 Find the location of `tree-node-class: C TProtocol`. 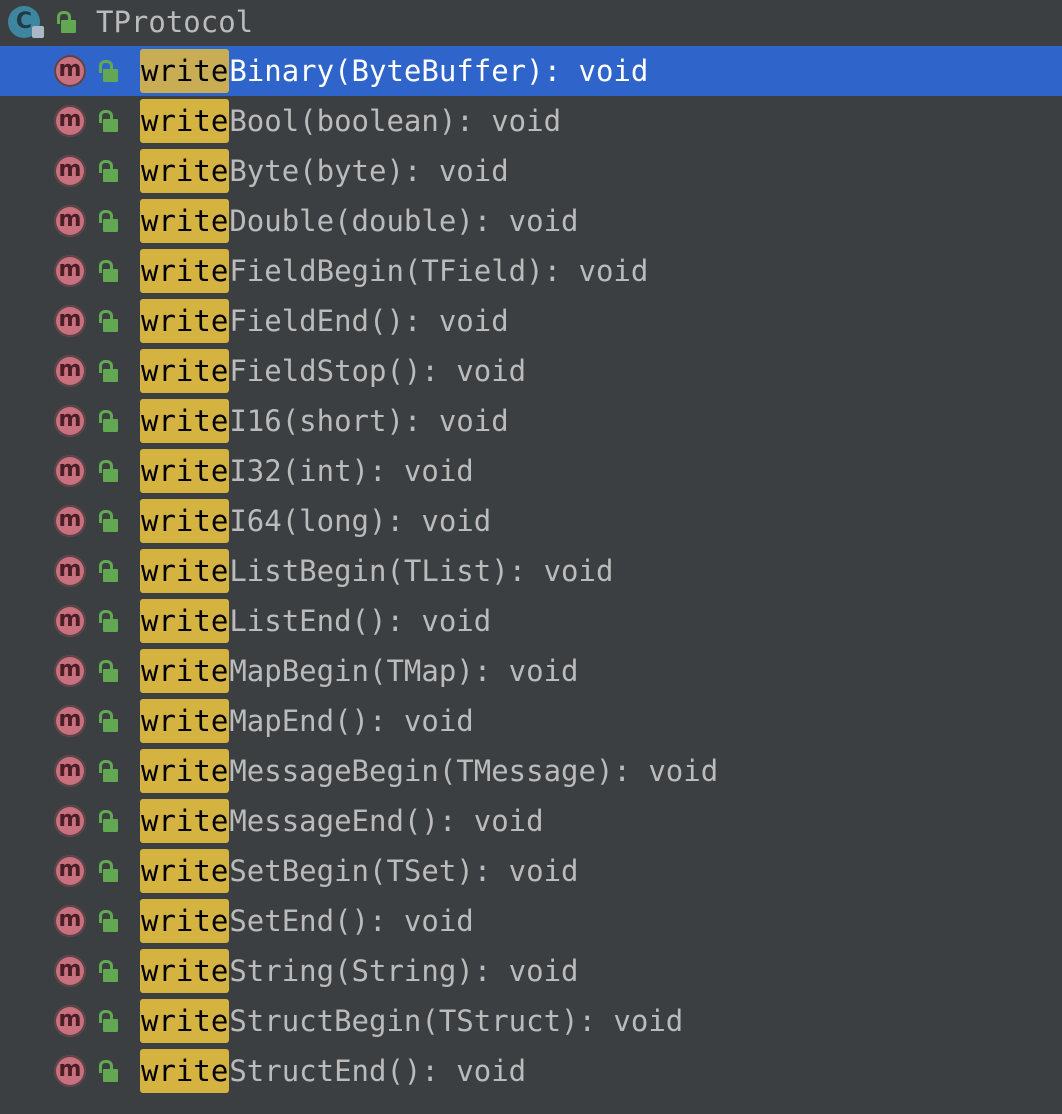

tree-node-class: C TProtocol is located at coordinates (531, 23).